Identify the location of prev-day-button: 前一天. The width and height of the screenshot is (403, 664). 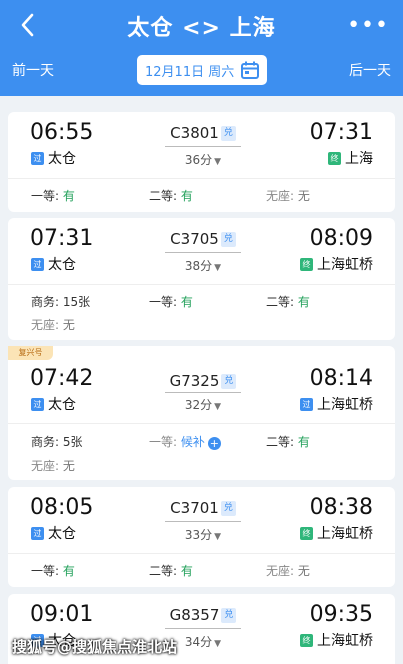
(33, 70).